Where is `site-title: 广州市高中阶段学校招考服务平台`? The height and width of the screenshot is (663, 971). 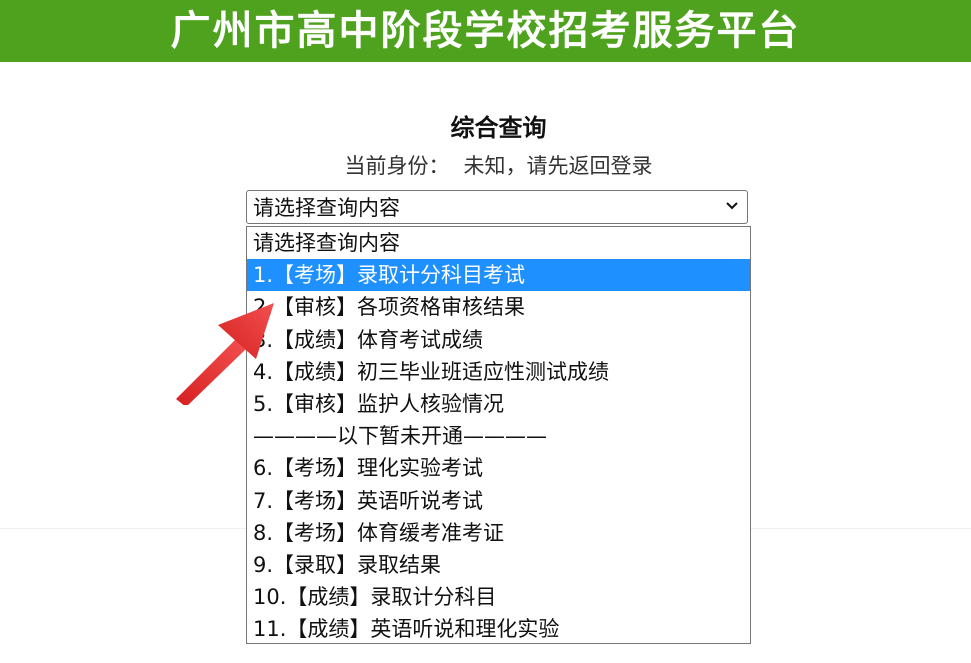 site-title: 广州市高中阶段学校招考服务平台 is located at coordinates (485, 31).